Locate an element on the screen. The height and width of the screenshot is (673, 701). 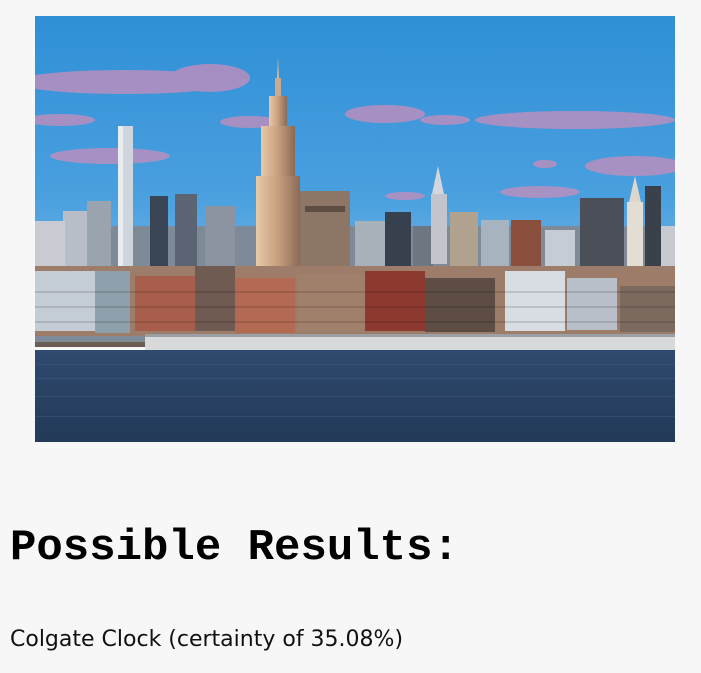
result-item: Colgate Clock (certainty of 35.08%) is located at coordinates (207, 639).